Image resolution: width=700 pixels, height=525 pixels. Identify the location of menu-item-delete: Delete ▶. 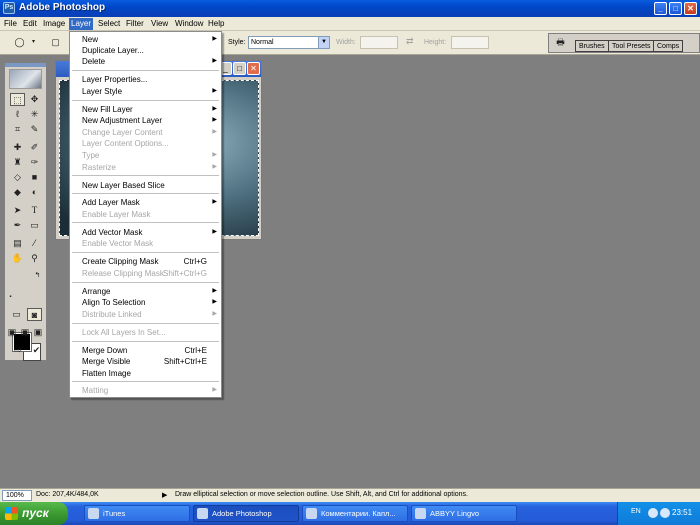
(145, 61).